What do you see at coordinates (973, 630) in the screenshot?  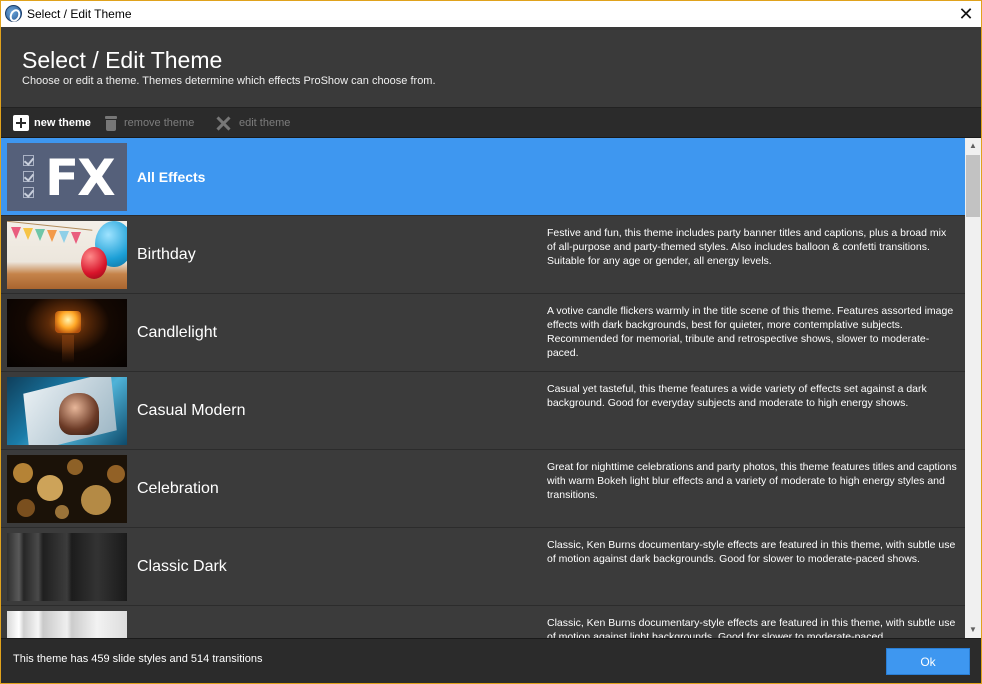 I see `scroll-down-arrow-icon: ▼` at bounding box center [973, 630].